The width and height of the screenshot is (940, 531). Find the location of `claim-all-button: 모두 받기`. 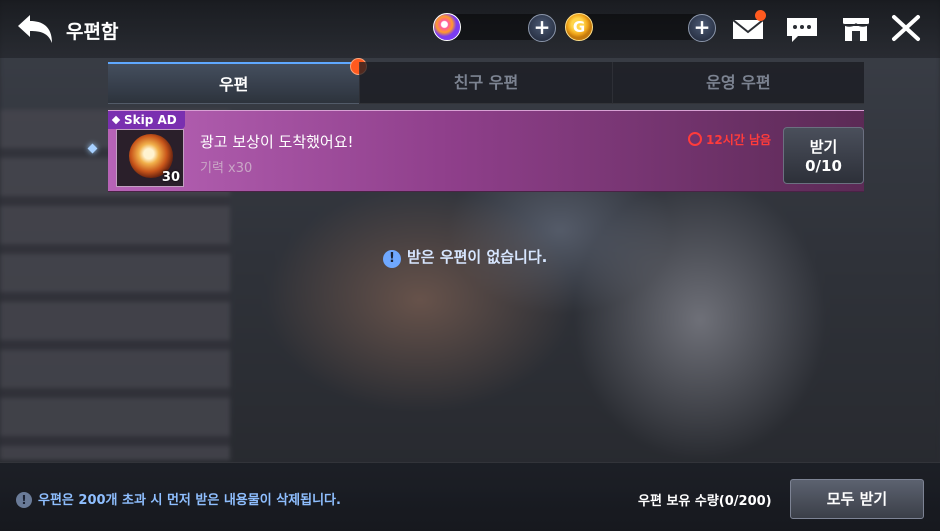

claim-all-button: 모두 받기 is located at coordinates (857, 499).